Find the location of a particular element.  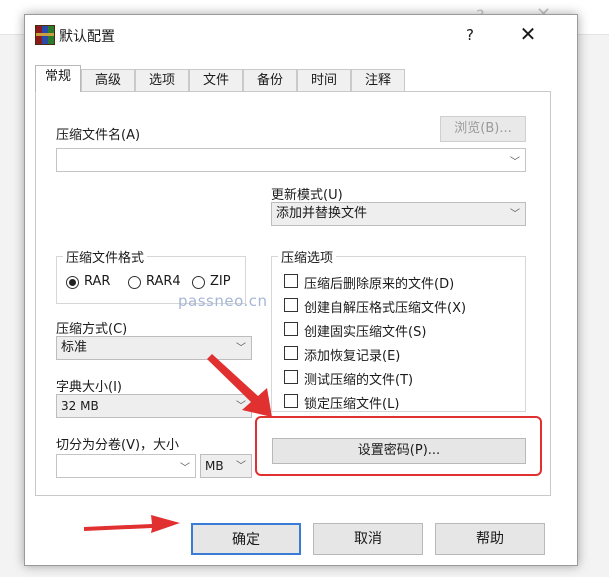

method-label: 压缩方式(C) is located at coordinates (92, 329).